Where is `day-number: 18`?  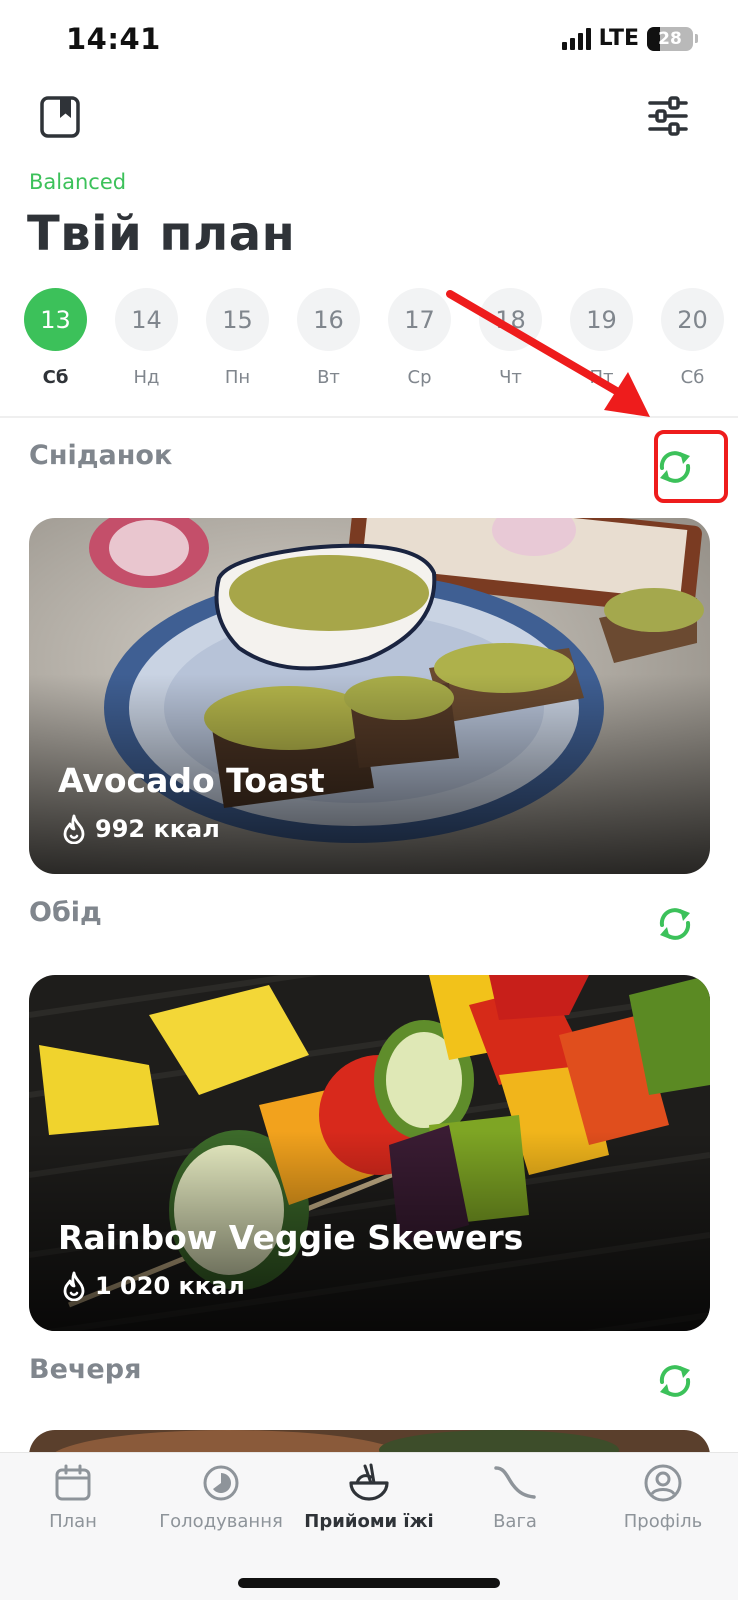
day-number: 18 is located at coordinates (510, 319).